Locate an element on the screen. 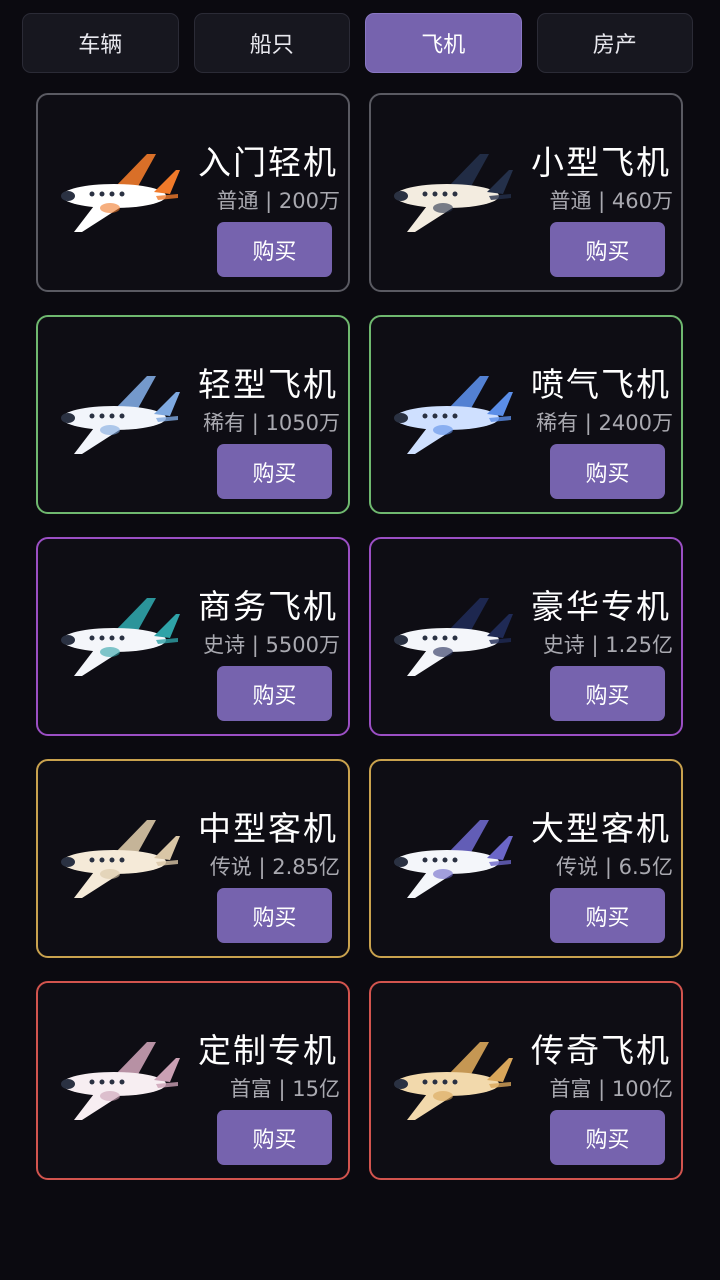 This screenshot has height=1280, width=720. small-jet-icon is located at coordinates (450, 190).